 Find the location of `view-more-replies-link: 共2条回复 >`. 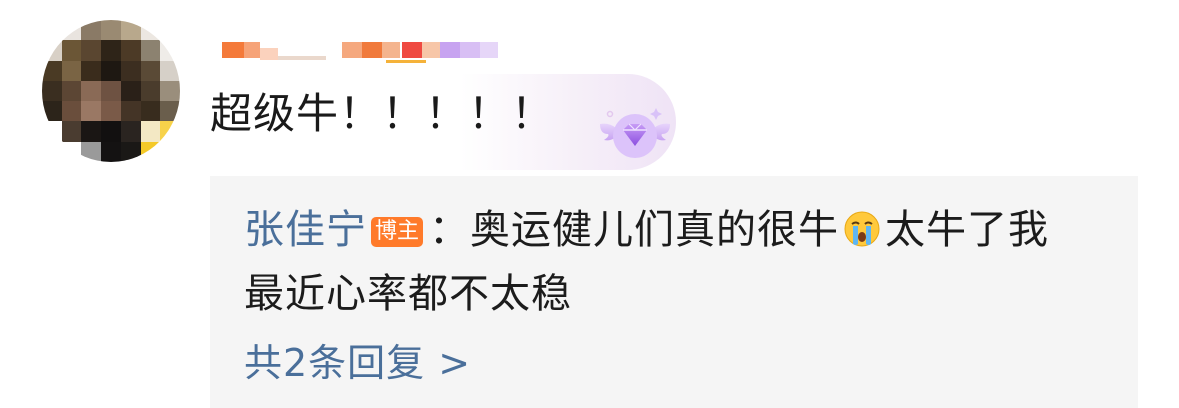

view-more-replies-link: 共2条回复 > is located at coordinates (357, 363).